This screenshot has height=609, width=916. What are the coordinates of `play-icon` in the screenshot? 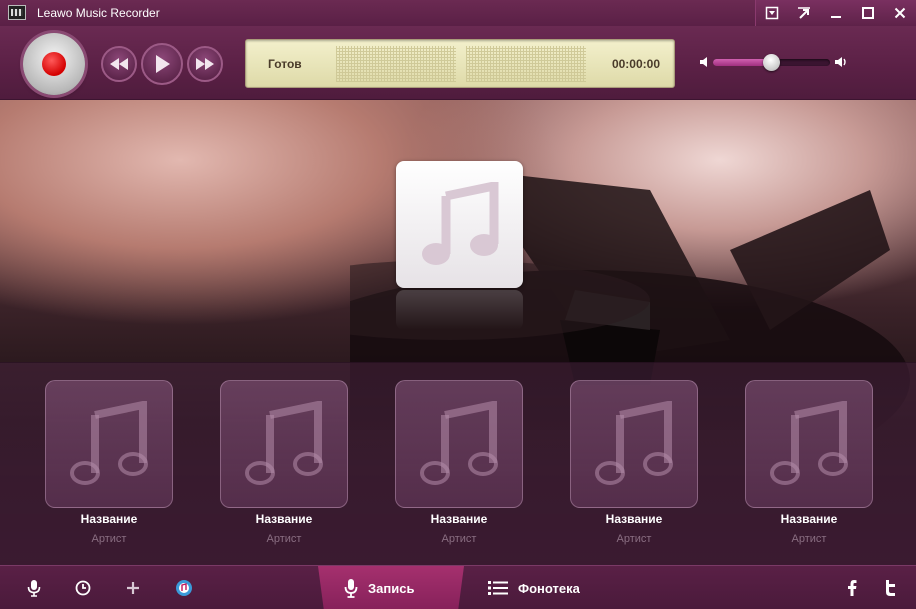 It's located at (163, 64).